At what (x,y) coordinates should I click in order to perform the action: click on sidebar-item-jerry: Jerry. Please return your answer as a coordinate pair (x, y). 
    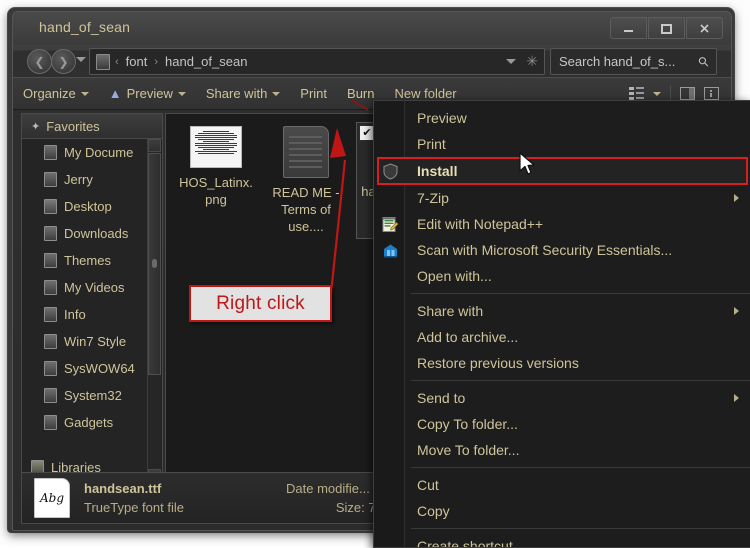
    Looking at the image, I should click on (92, 179).